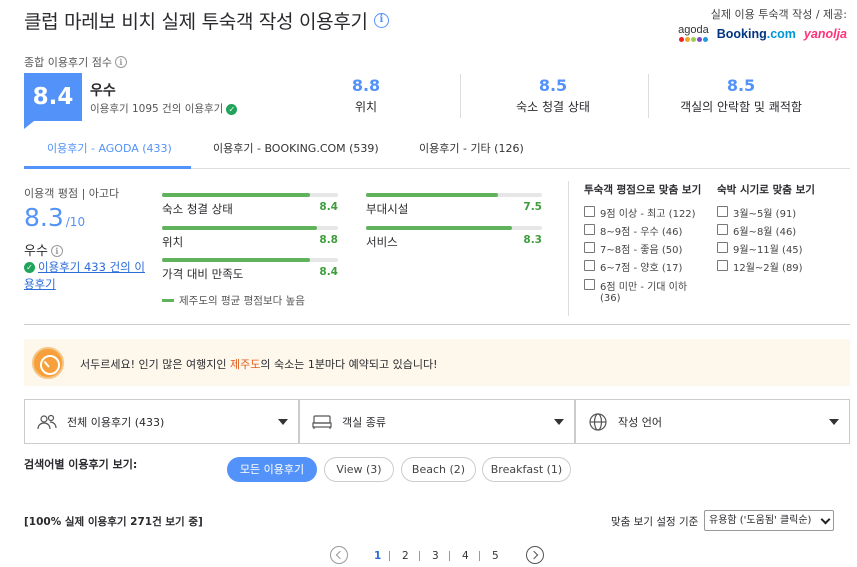 This screenshot has height=567, width=857. I want to click on bar-location: 위치 8.8, so click(250, 238).